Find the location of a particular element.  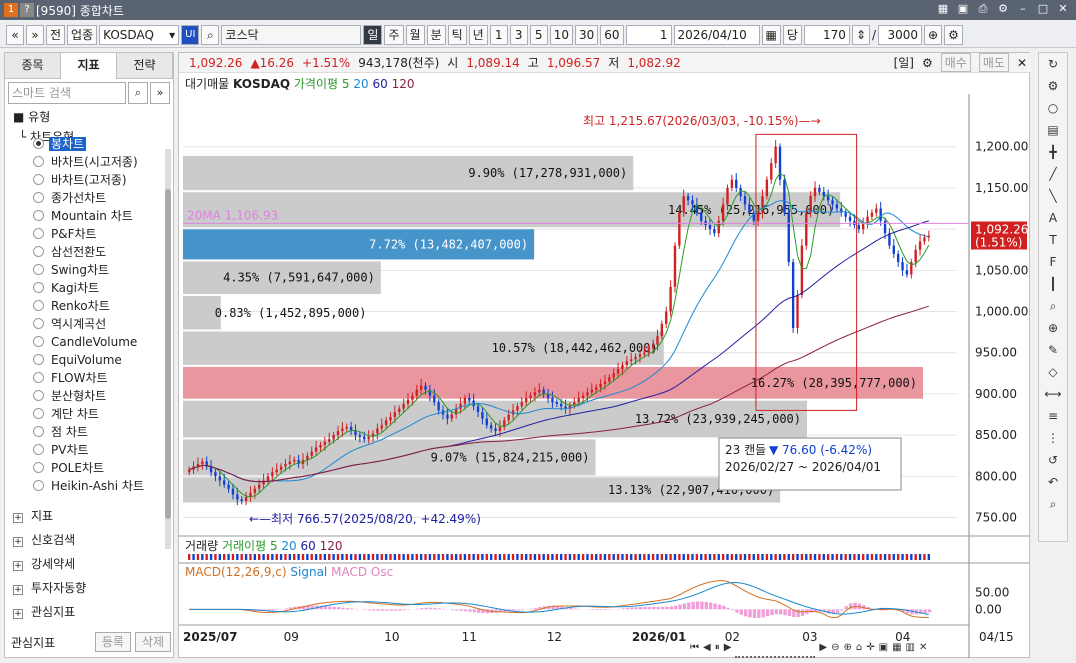

sell-button: 매도 is located at coordinates (993, 62).